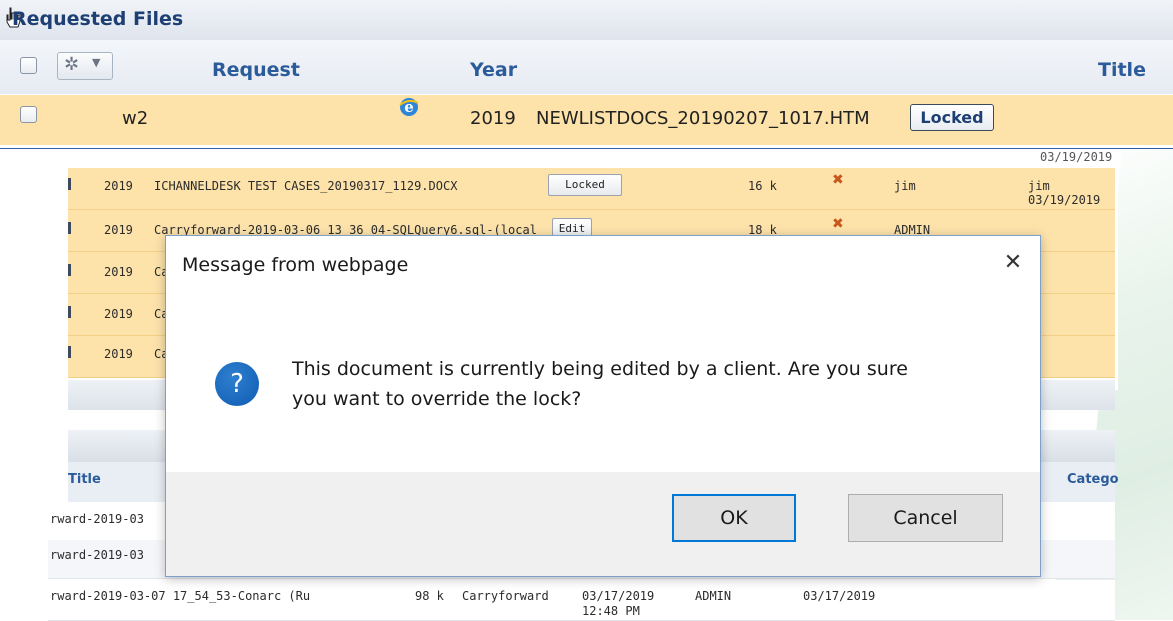  Describe the element at coordinates (611, 611) in the screenshot. I see `row-time: 12:48 PM` at that location.